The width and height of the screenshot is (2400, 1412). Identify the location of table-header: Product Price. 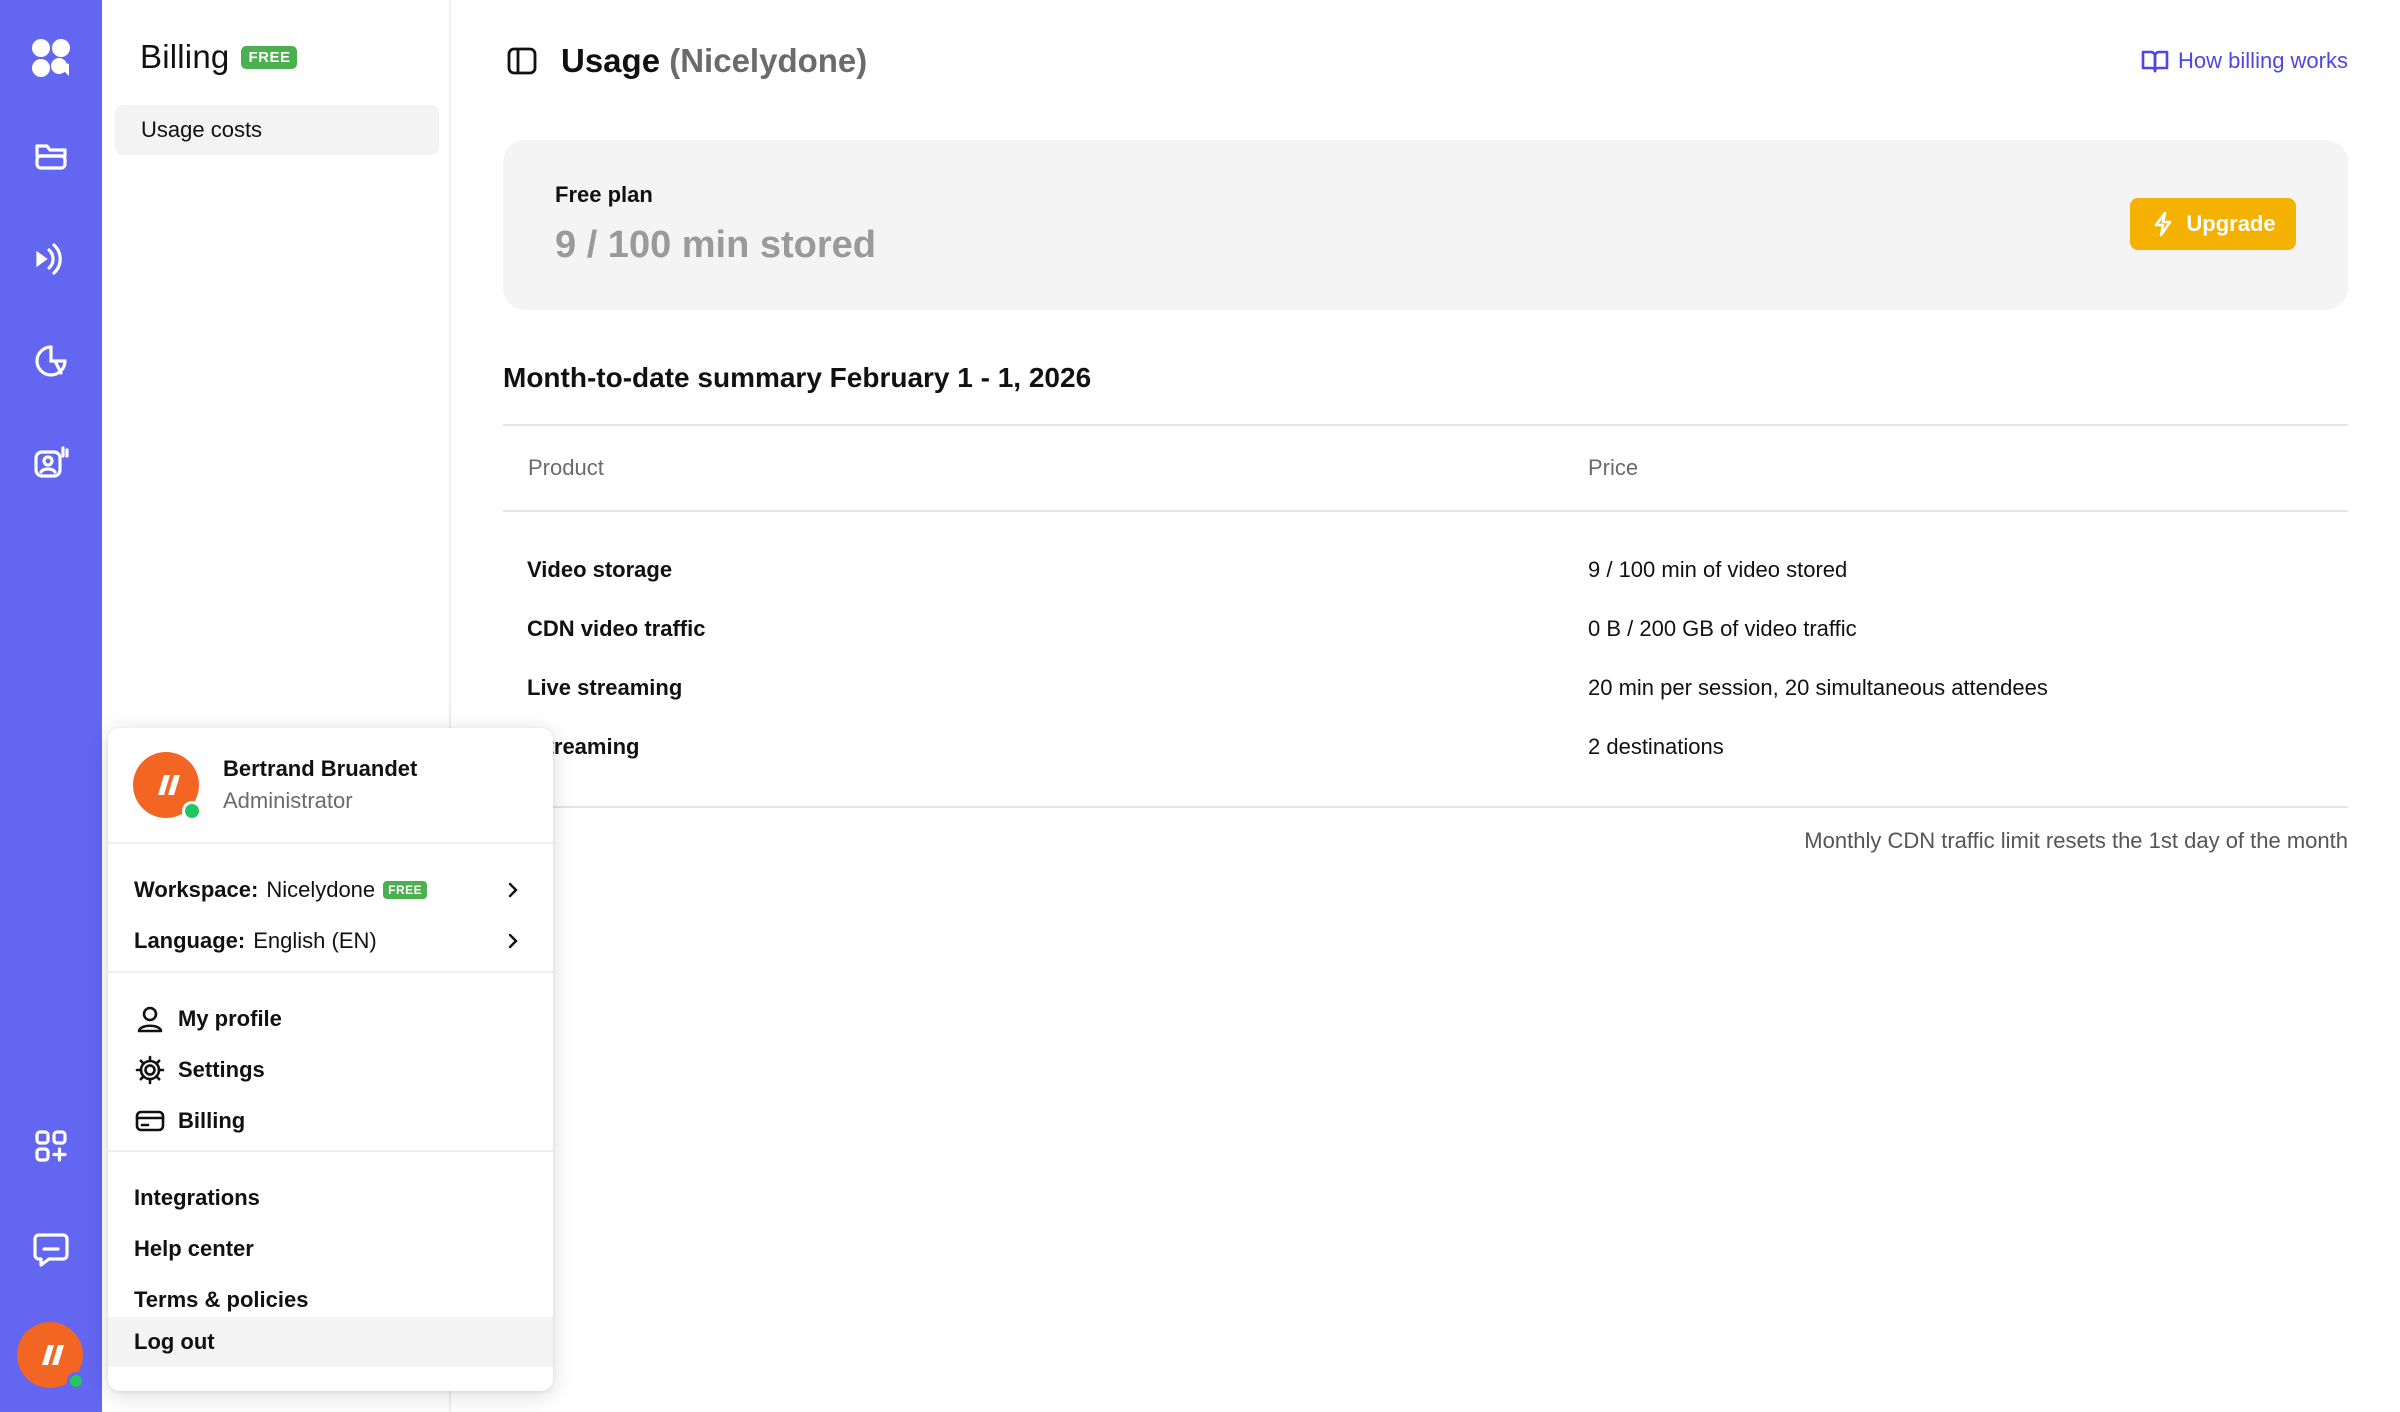
(1425, 468).